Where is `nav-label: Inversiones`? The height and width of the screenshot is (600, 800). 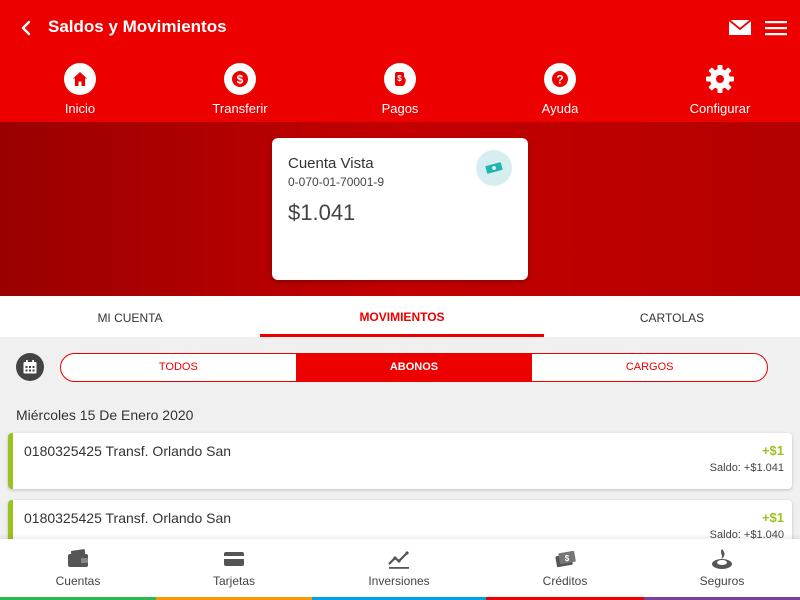
nav-label: Inversiones is located at coordinates (399, 581).